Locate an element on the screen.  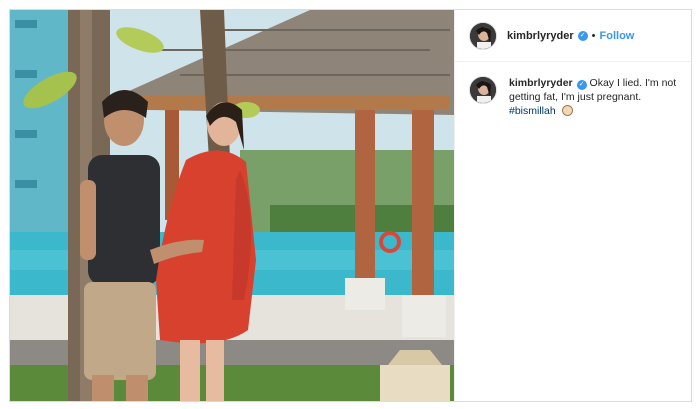
post-header: kimbrlyryder ✓ • Follow is located at coordinates (573, 36).